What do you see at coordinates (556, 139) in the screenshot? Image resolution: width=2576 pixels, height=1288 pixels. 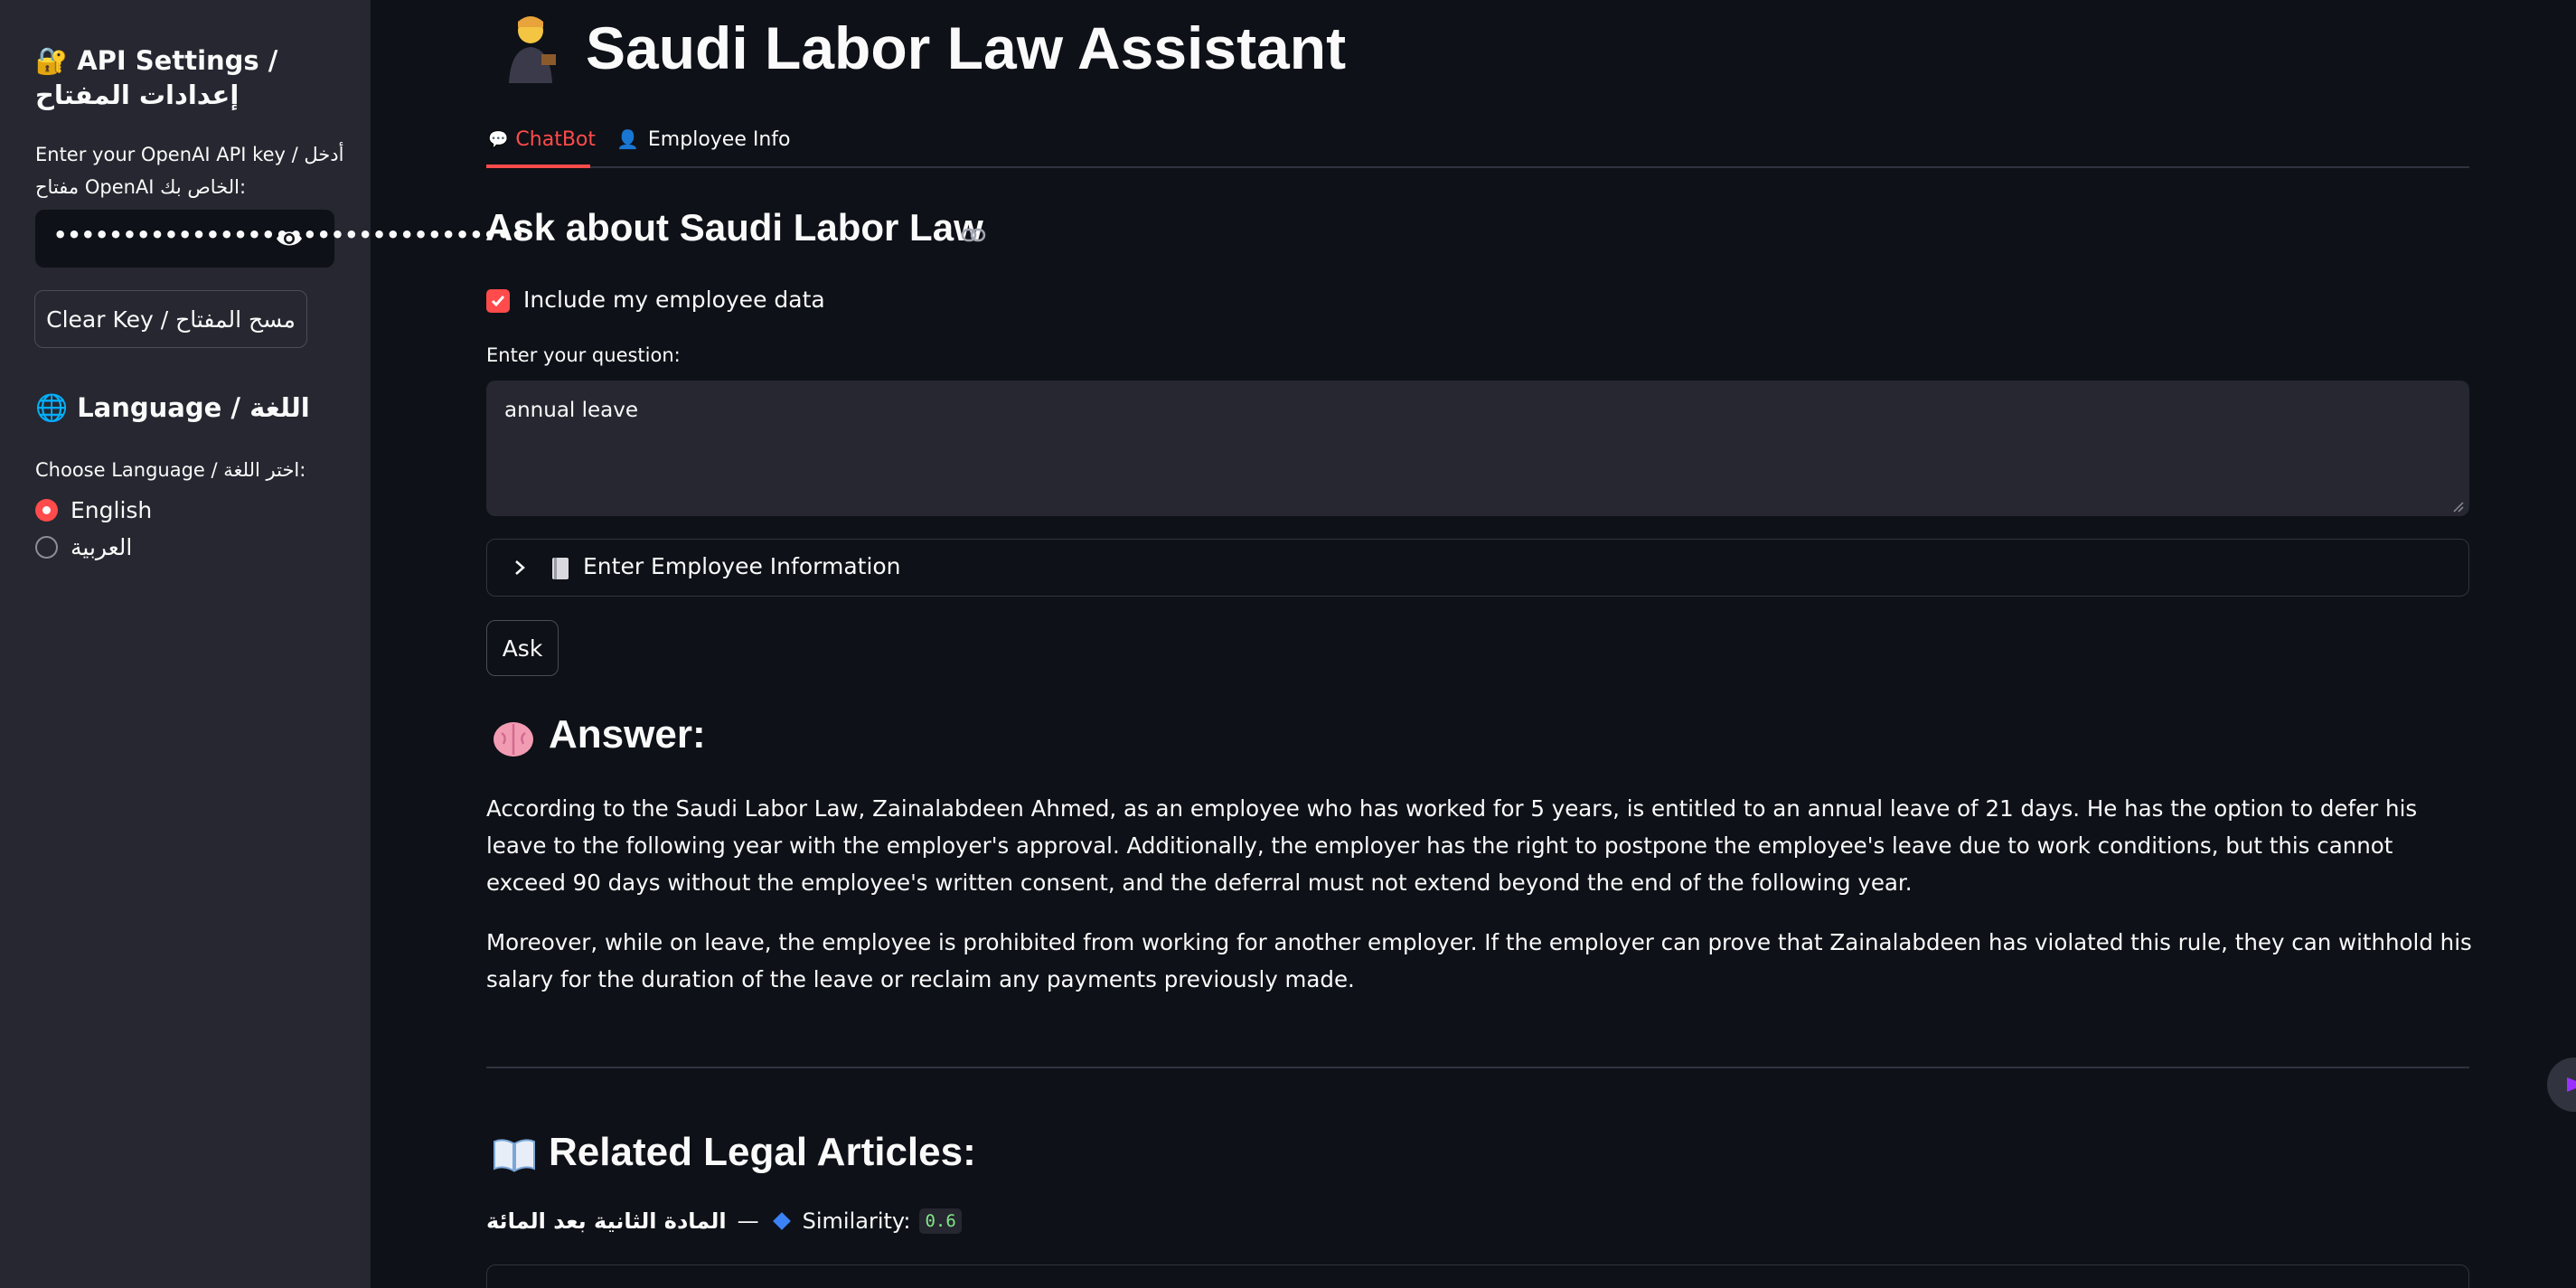 I see `tab-label: ChatBot` at bounding box center [556, 139].